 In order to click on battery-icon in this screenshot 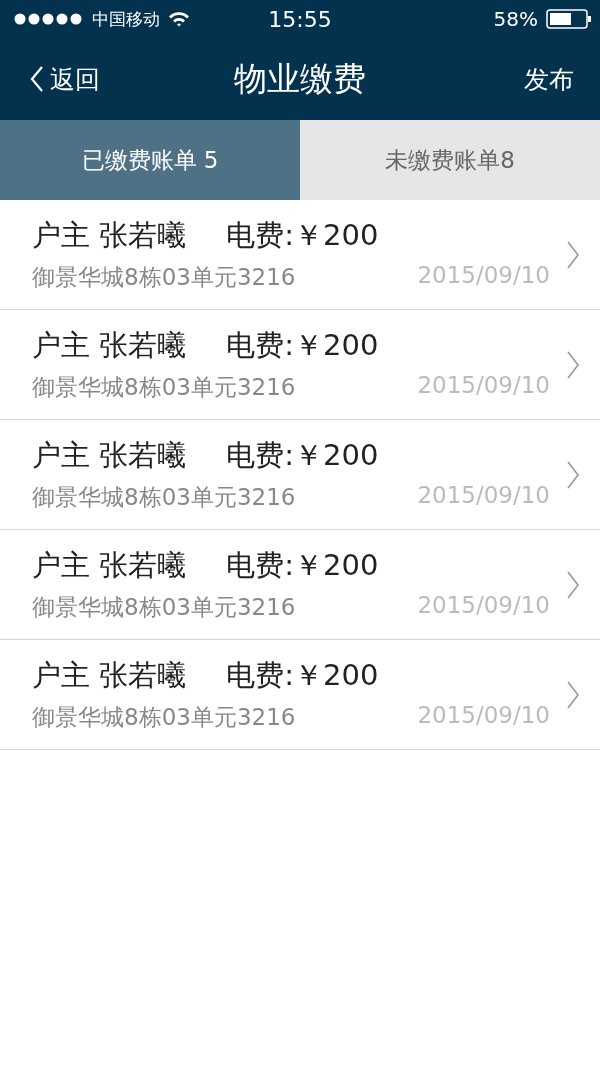, I will do `click(569, 19)`.